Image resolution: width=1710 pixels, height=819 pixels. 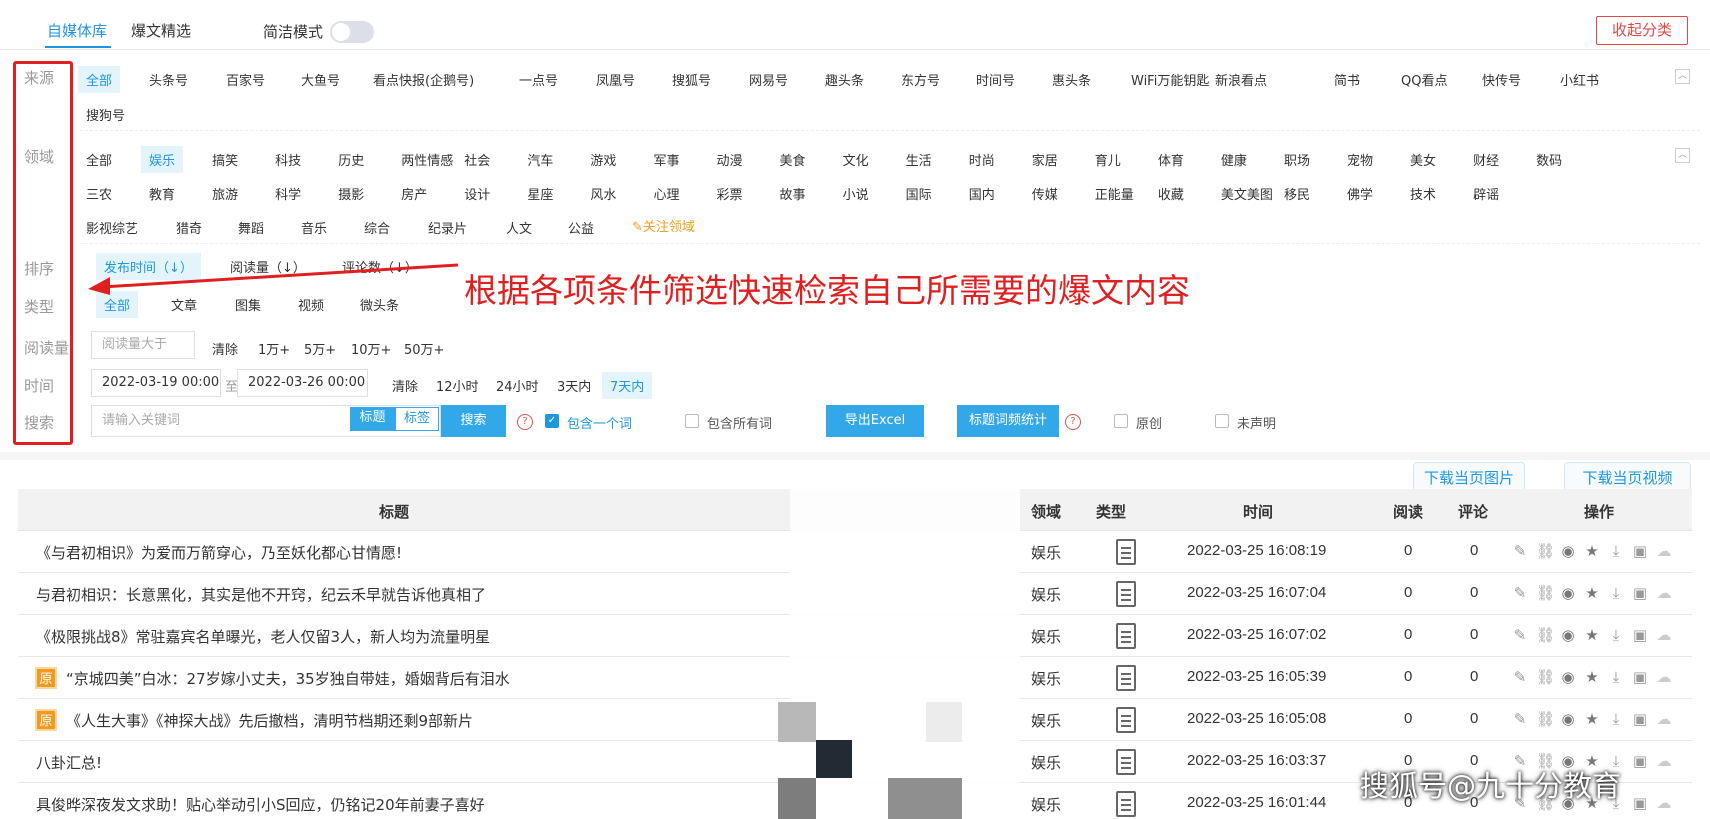 What do you see at coordinates (423, 79) in the screenshot?
I see `source-option: 看点快报(企鹅号)` at bounding box center [423, 79].